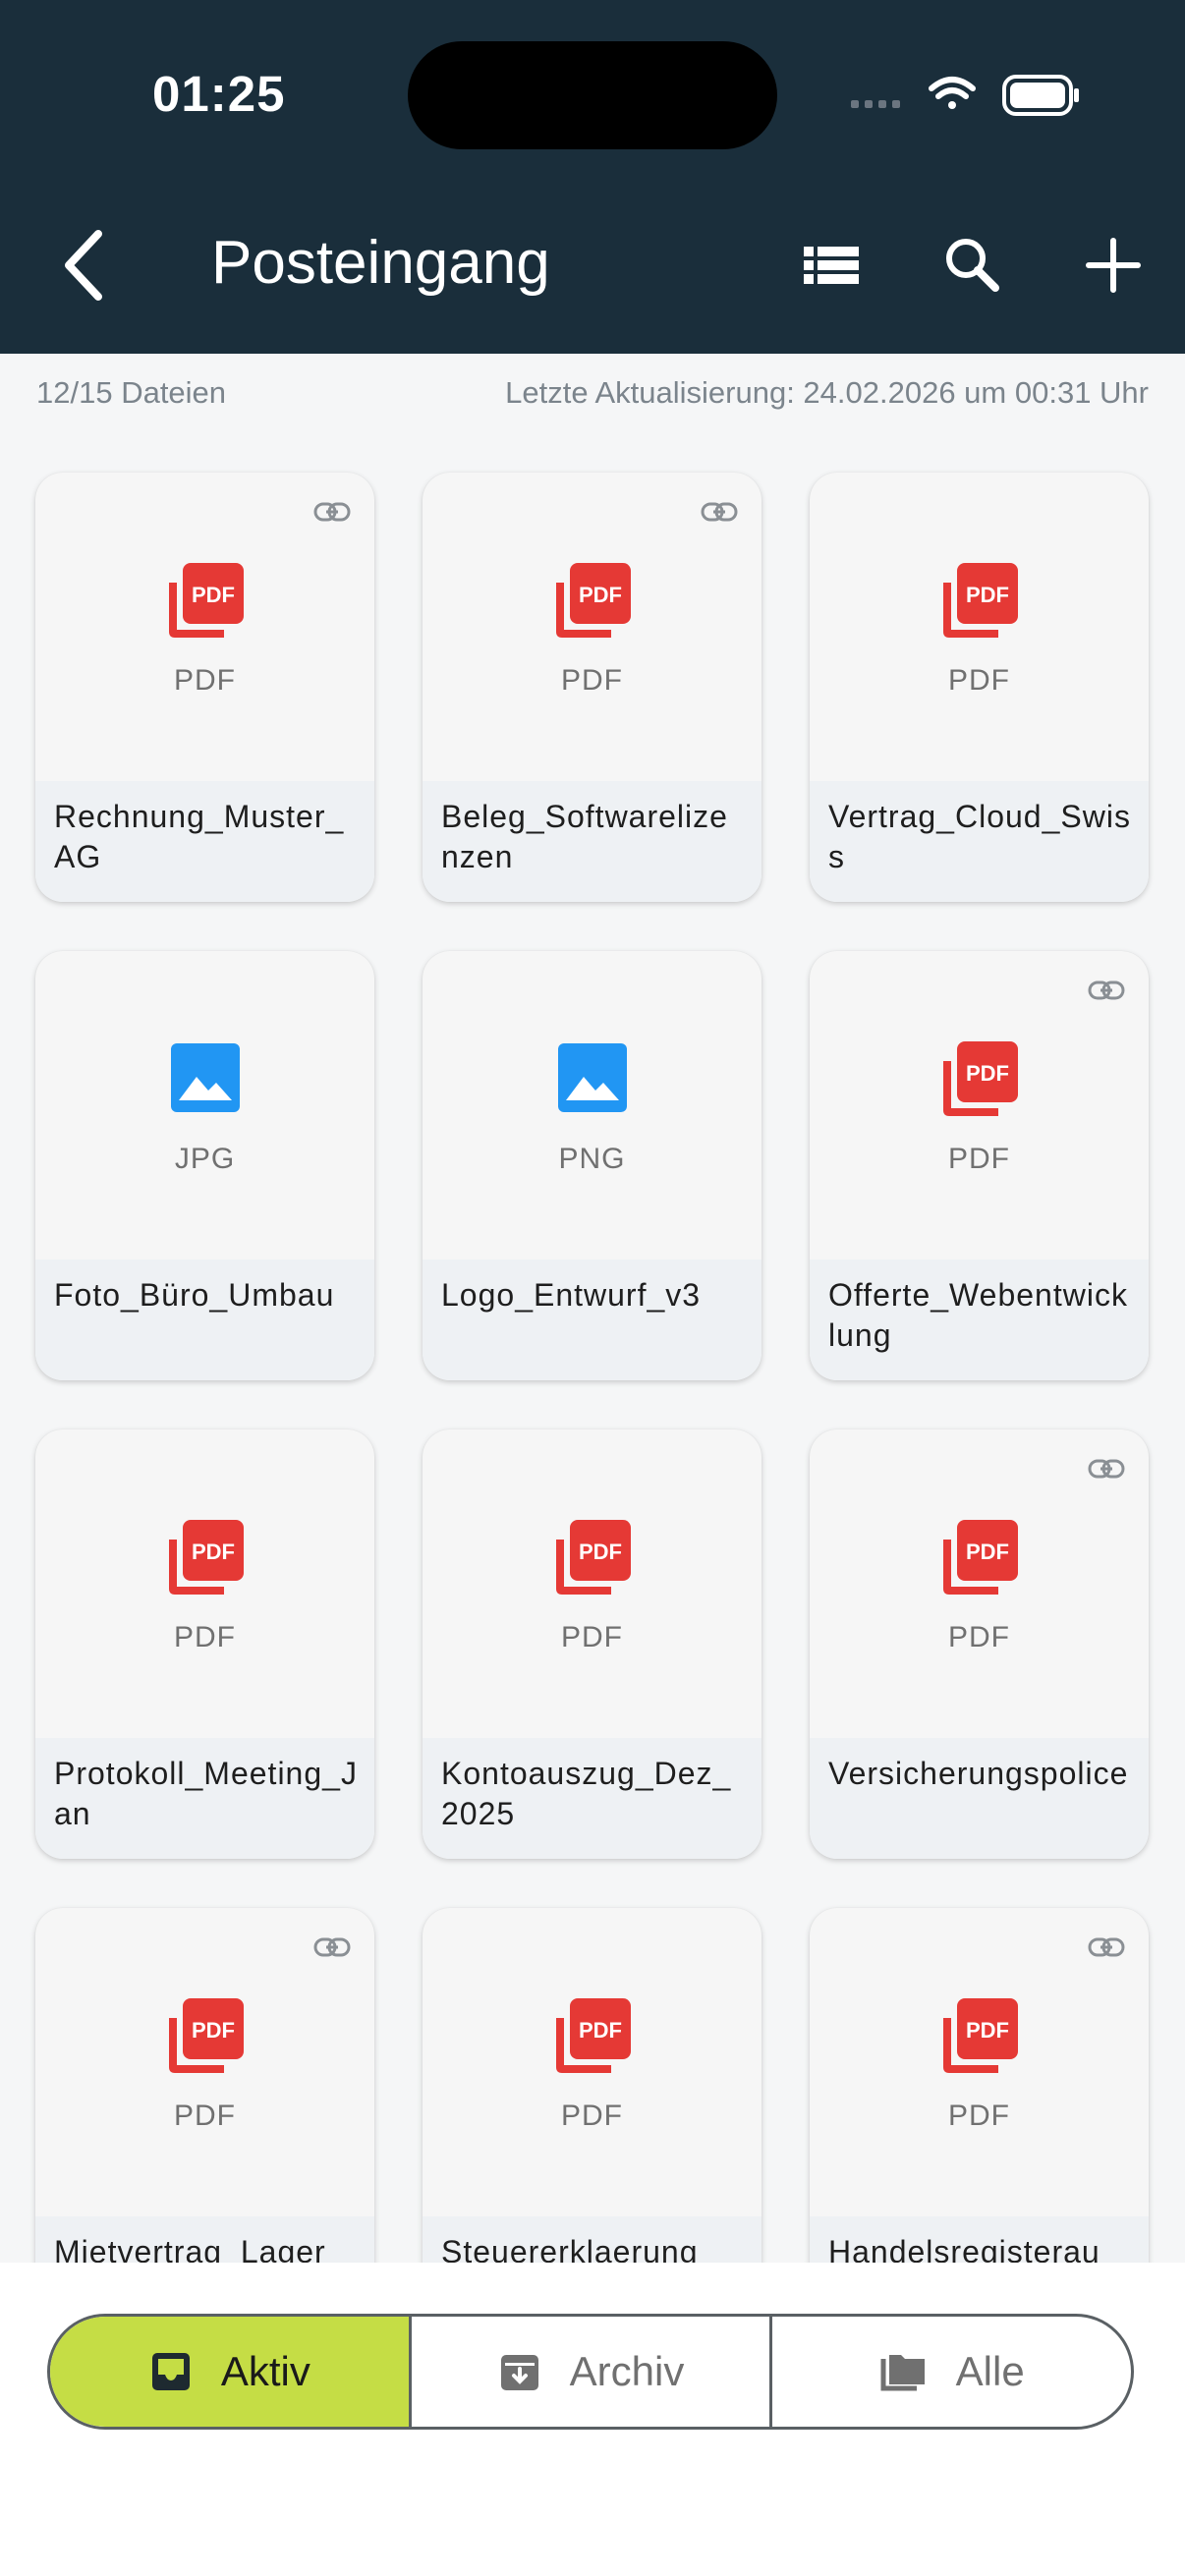 Image resolution: width=1185 pixels, height=2576 pixels. What do you see at coordinates (519, 2372) in the screenshot?
I see `archive-icon` at bounding box center [519, 2372].